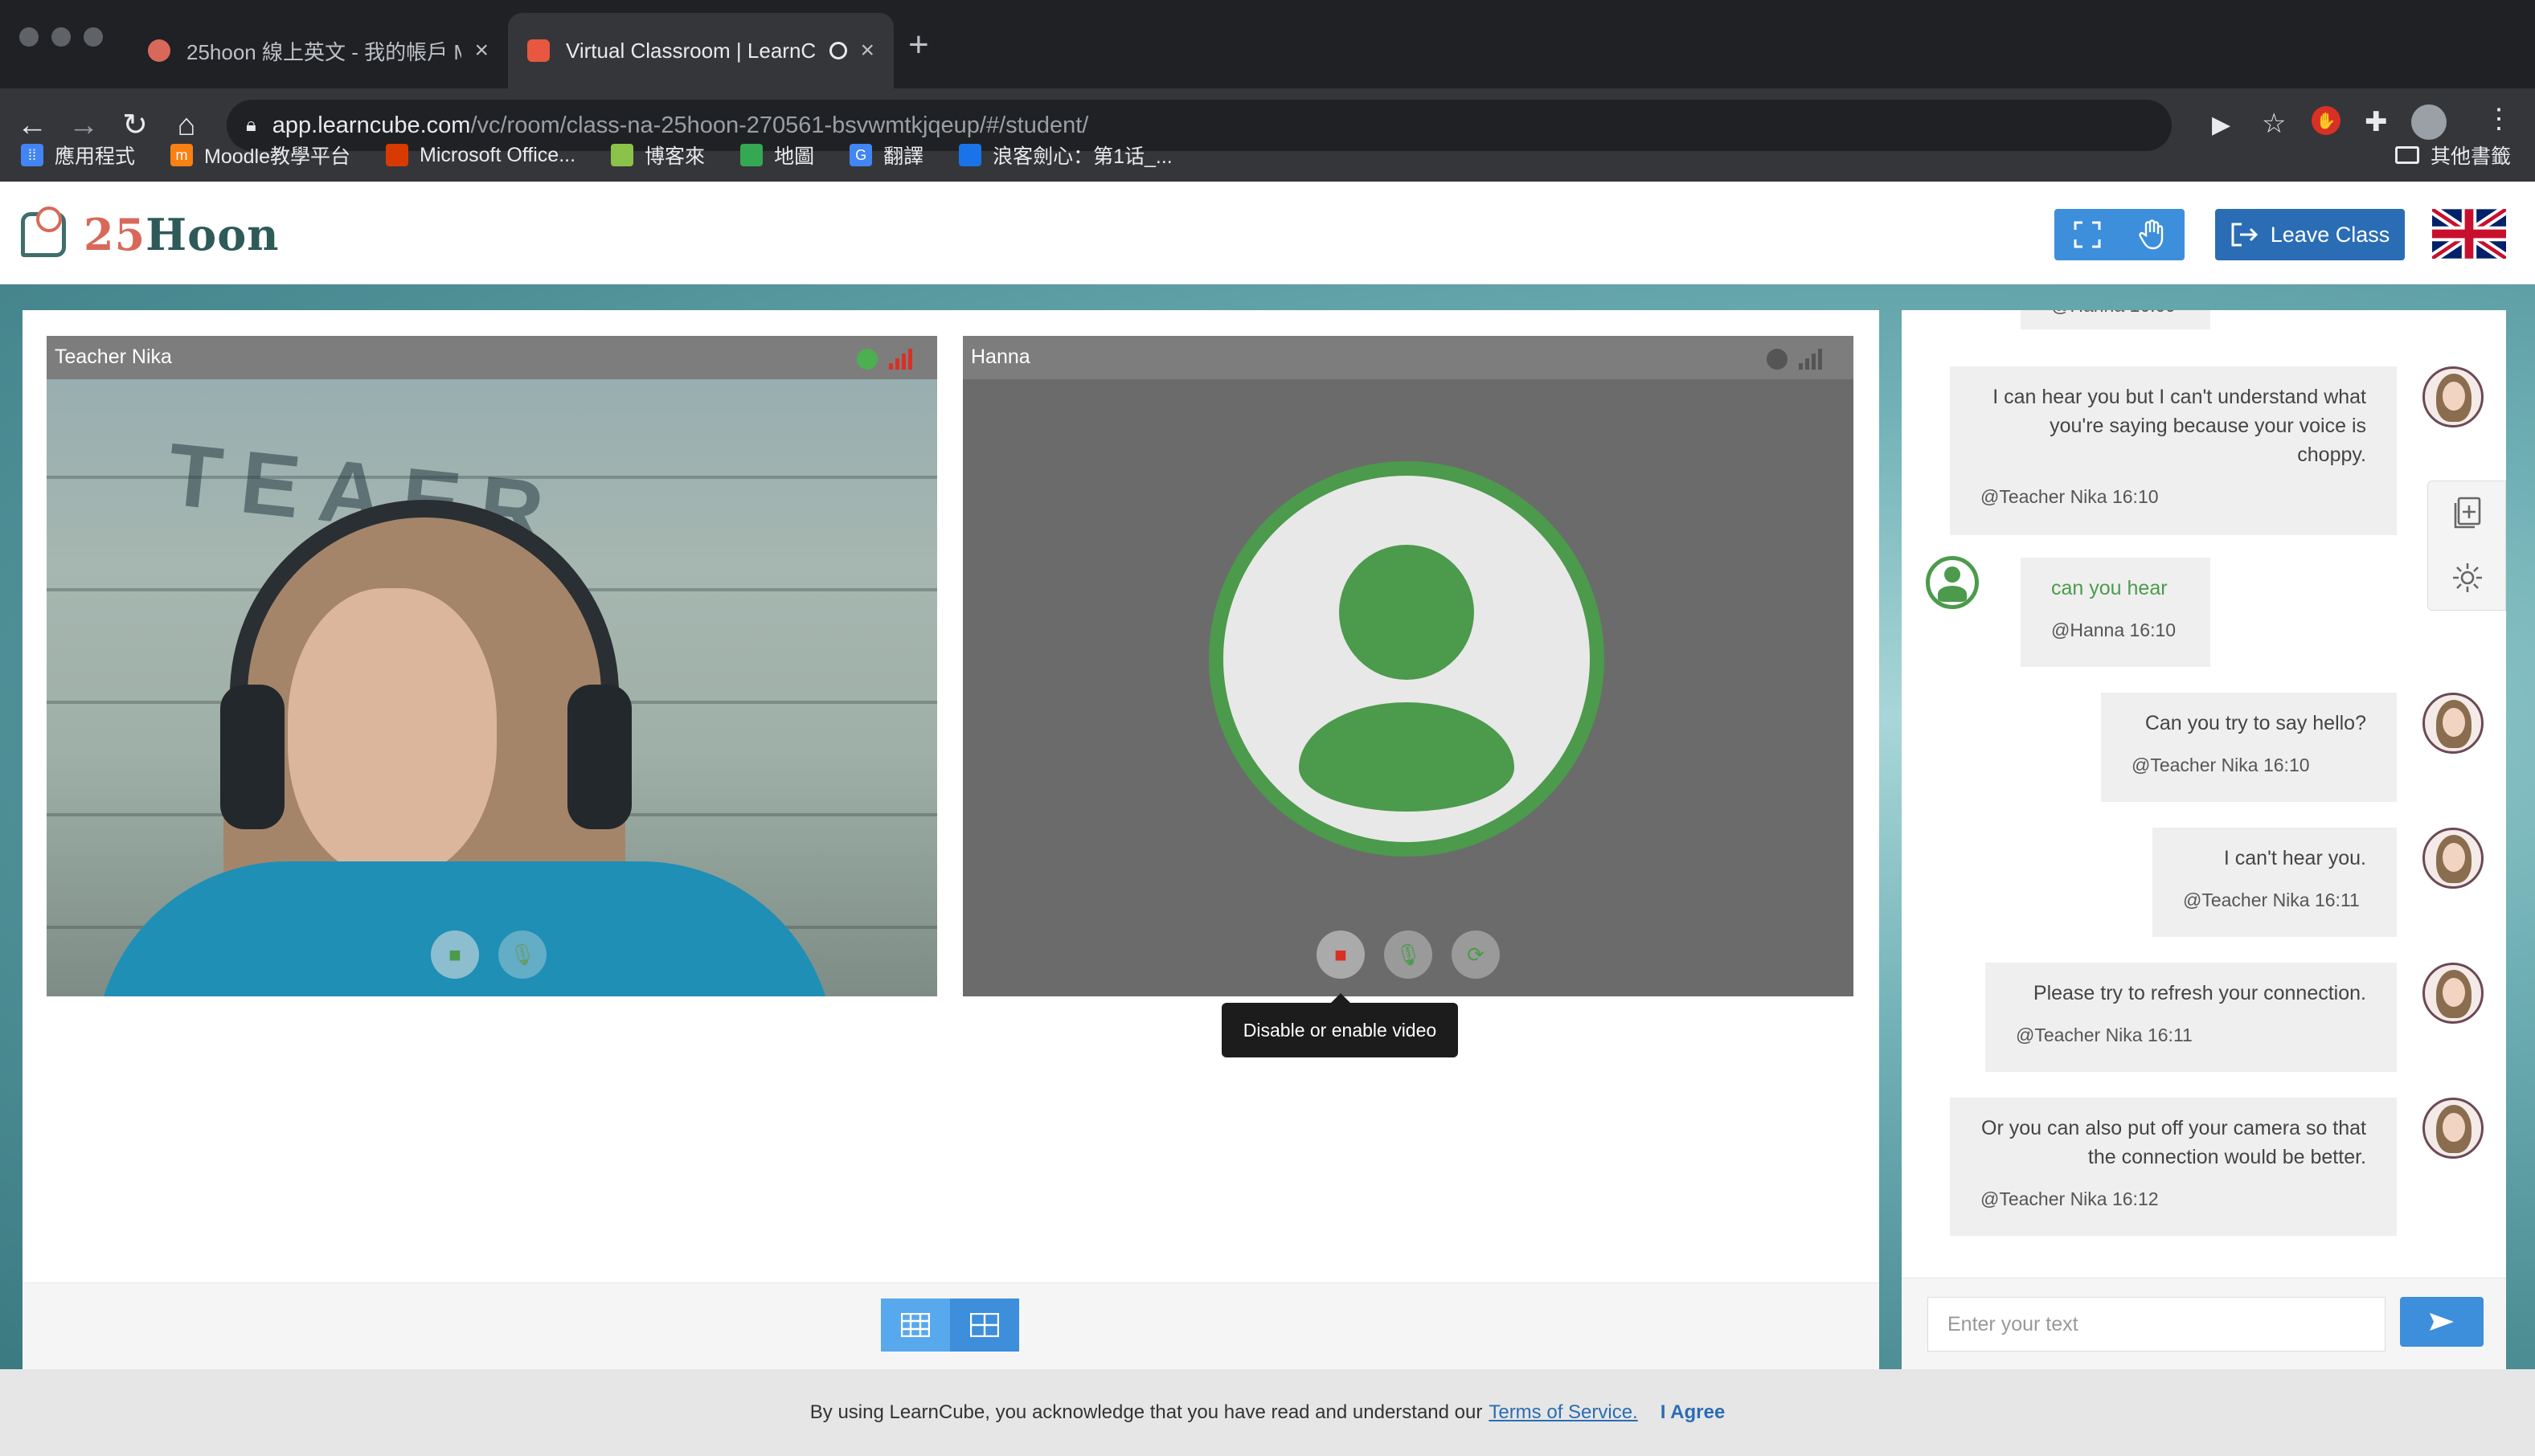 The width and height of the screenshot is (2535, 1456). What do you see at coordinates (2115, 319) in the screenshot?
I see `chat-message-cropped: @Hanna 16:09` at bounding box center [2115, 319].